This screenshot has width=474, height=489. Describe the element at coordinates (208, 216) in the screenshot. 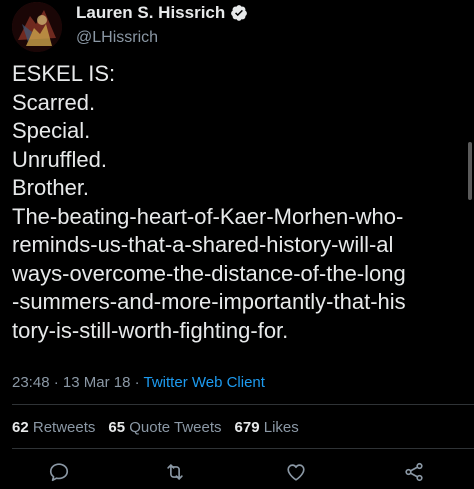

I see `tweet-line: The-beating-heart-of-Kaer-Morhen-who-` at that location.